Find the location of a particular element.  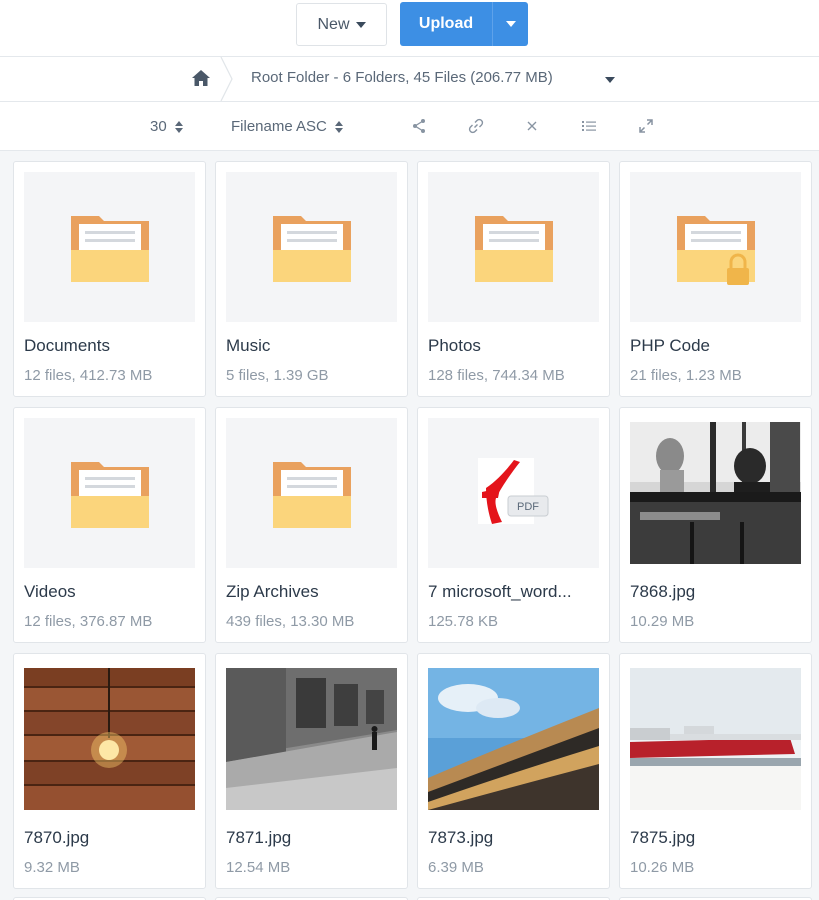

item-meta: 125.78 KB is located at coordinates (463, 621).